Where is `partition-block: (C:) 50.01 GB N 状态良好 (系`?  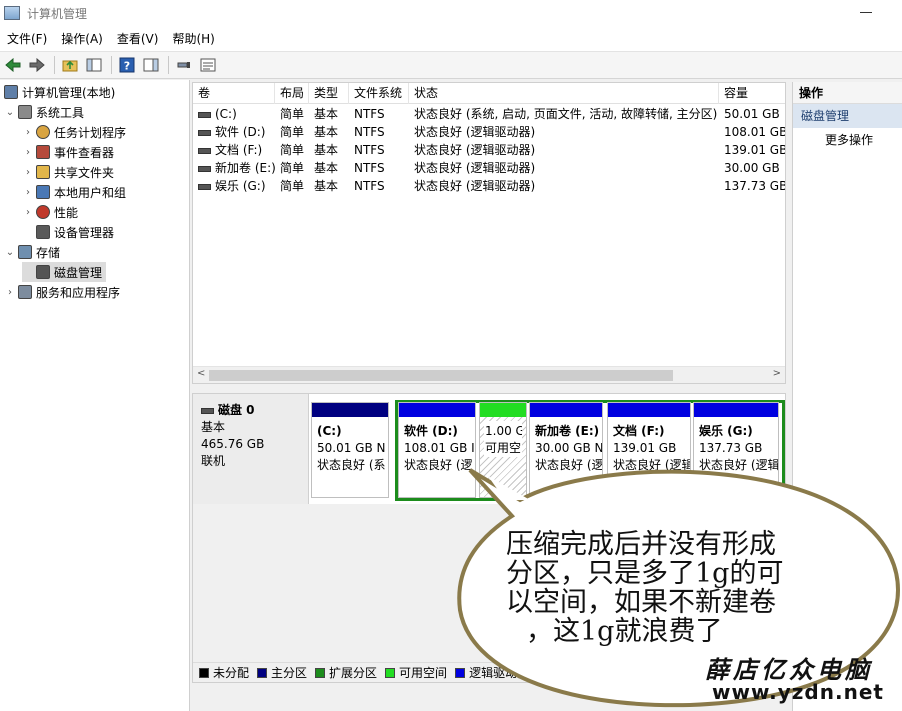
partition-block: (C:) 50.01 GB N 状态良好 (系 is located at coordinates (350, 450).